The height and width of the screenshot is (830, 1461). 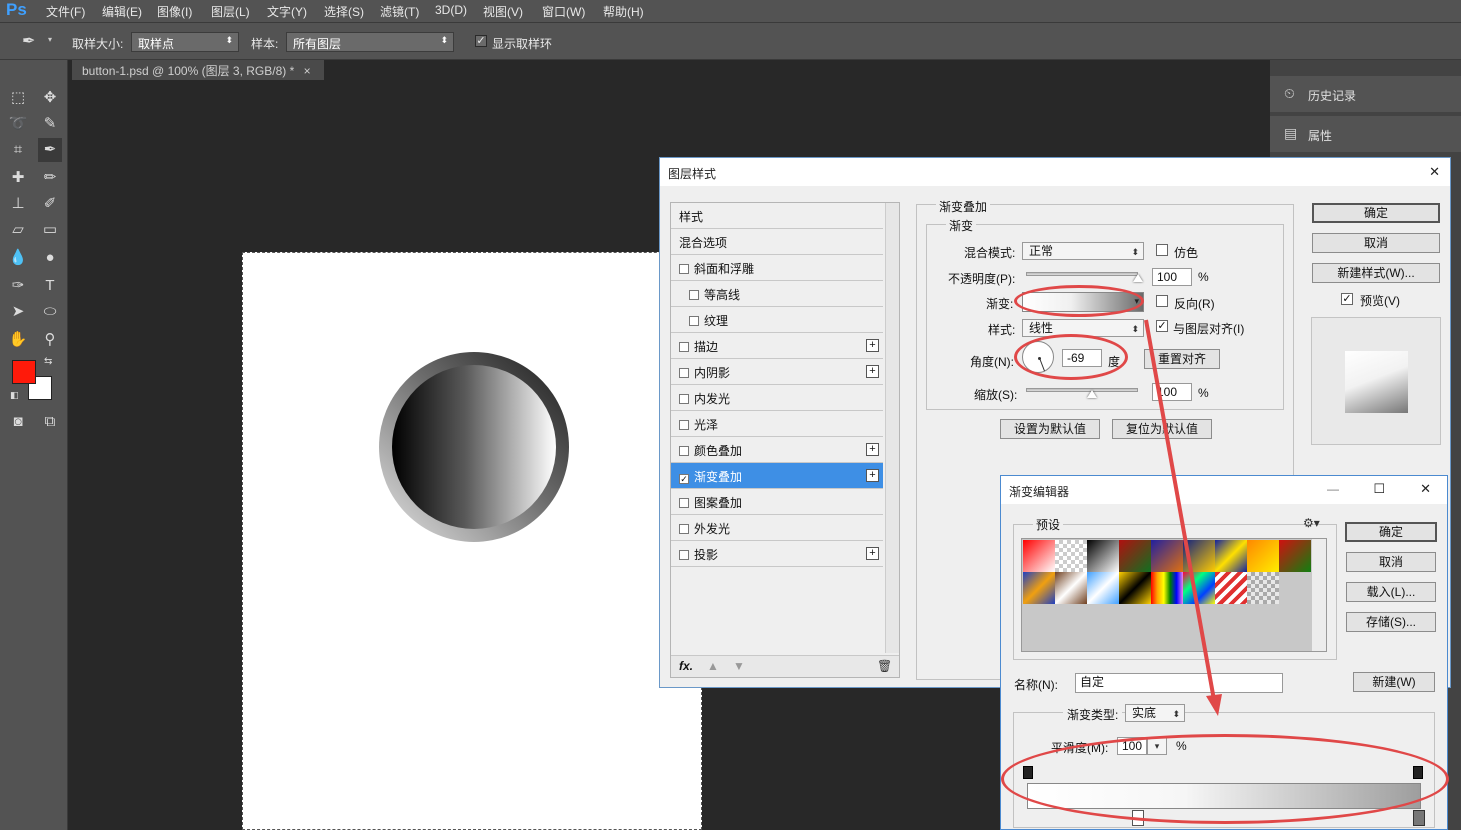 I want to click on annotation-arrow-line, so click(x=1180, y=510).